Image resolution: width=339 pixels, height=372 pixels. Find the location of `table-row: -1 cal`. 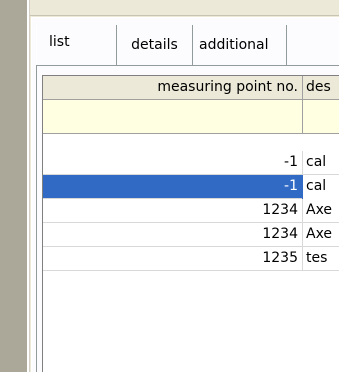

table-row: -1 cal is located at coordinates (191, 163).